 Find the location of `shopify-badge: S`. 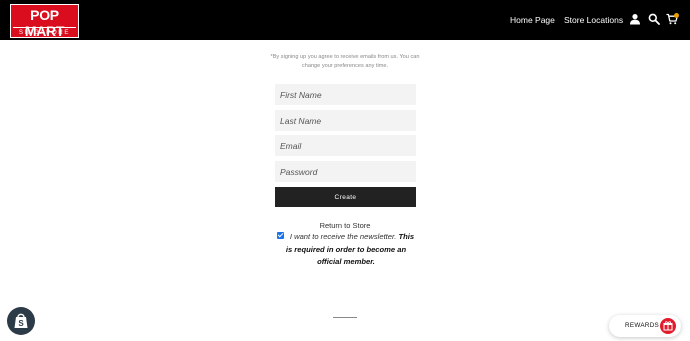

shopify-badge: S is located at coordinates (21, 321).